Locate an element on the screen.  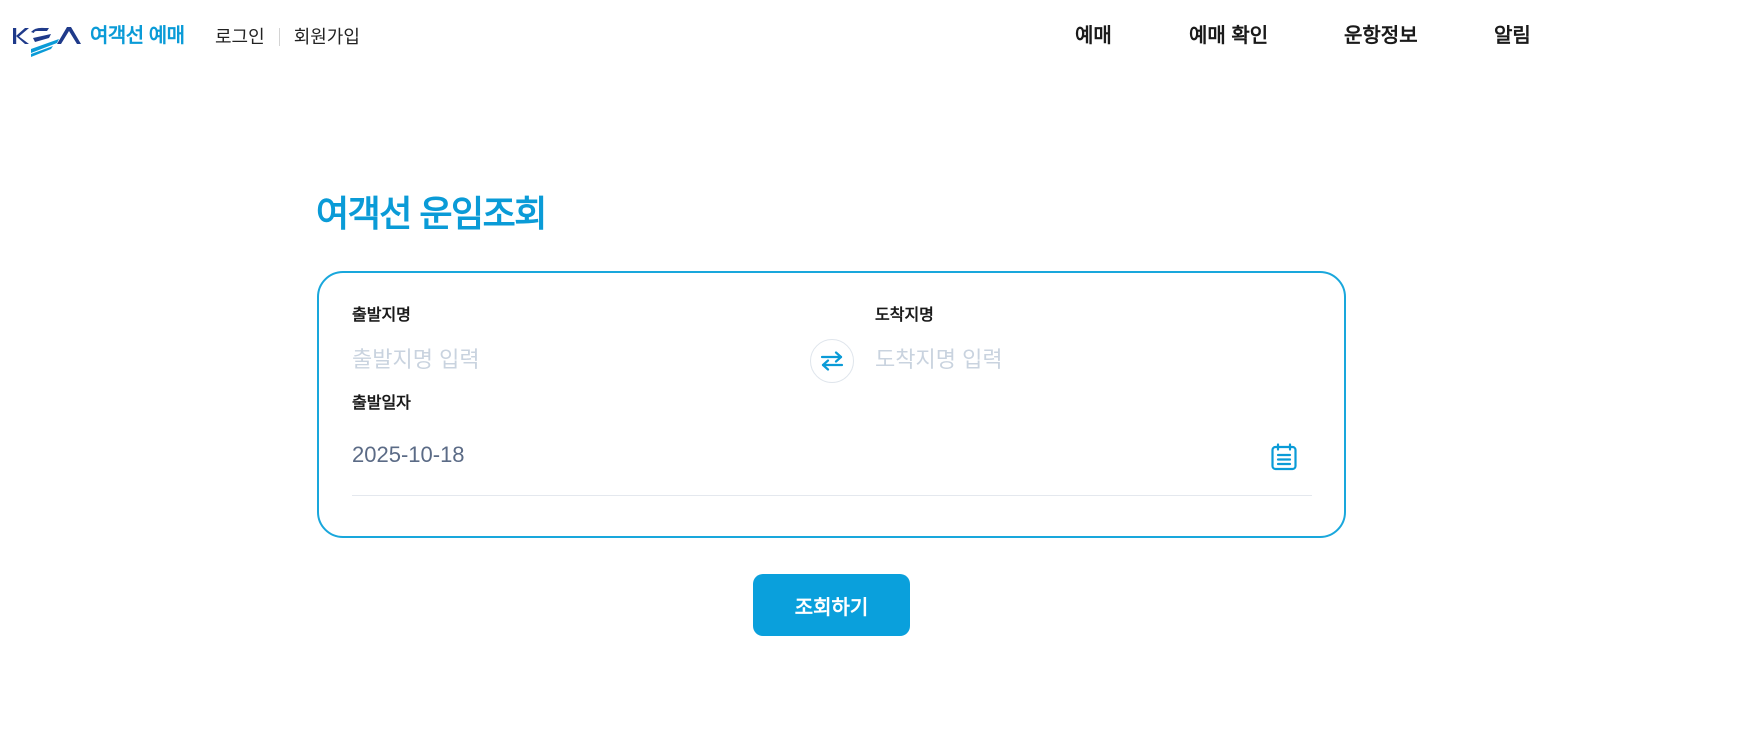
nav-item-booking-check: 예매 확인 is located at coordinates (1228, 36).